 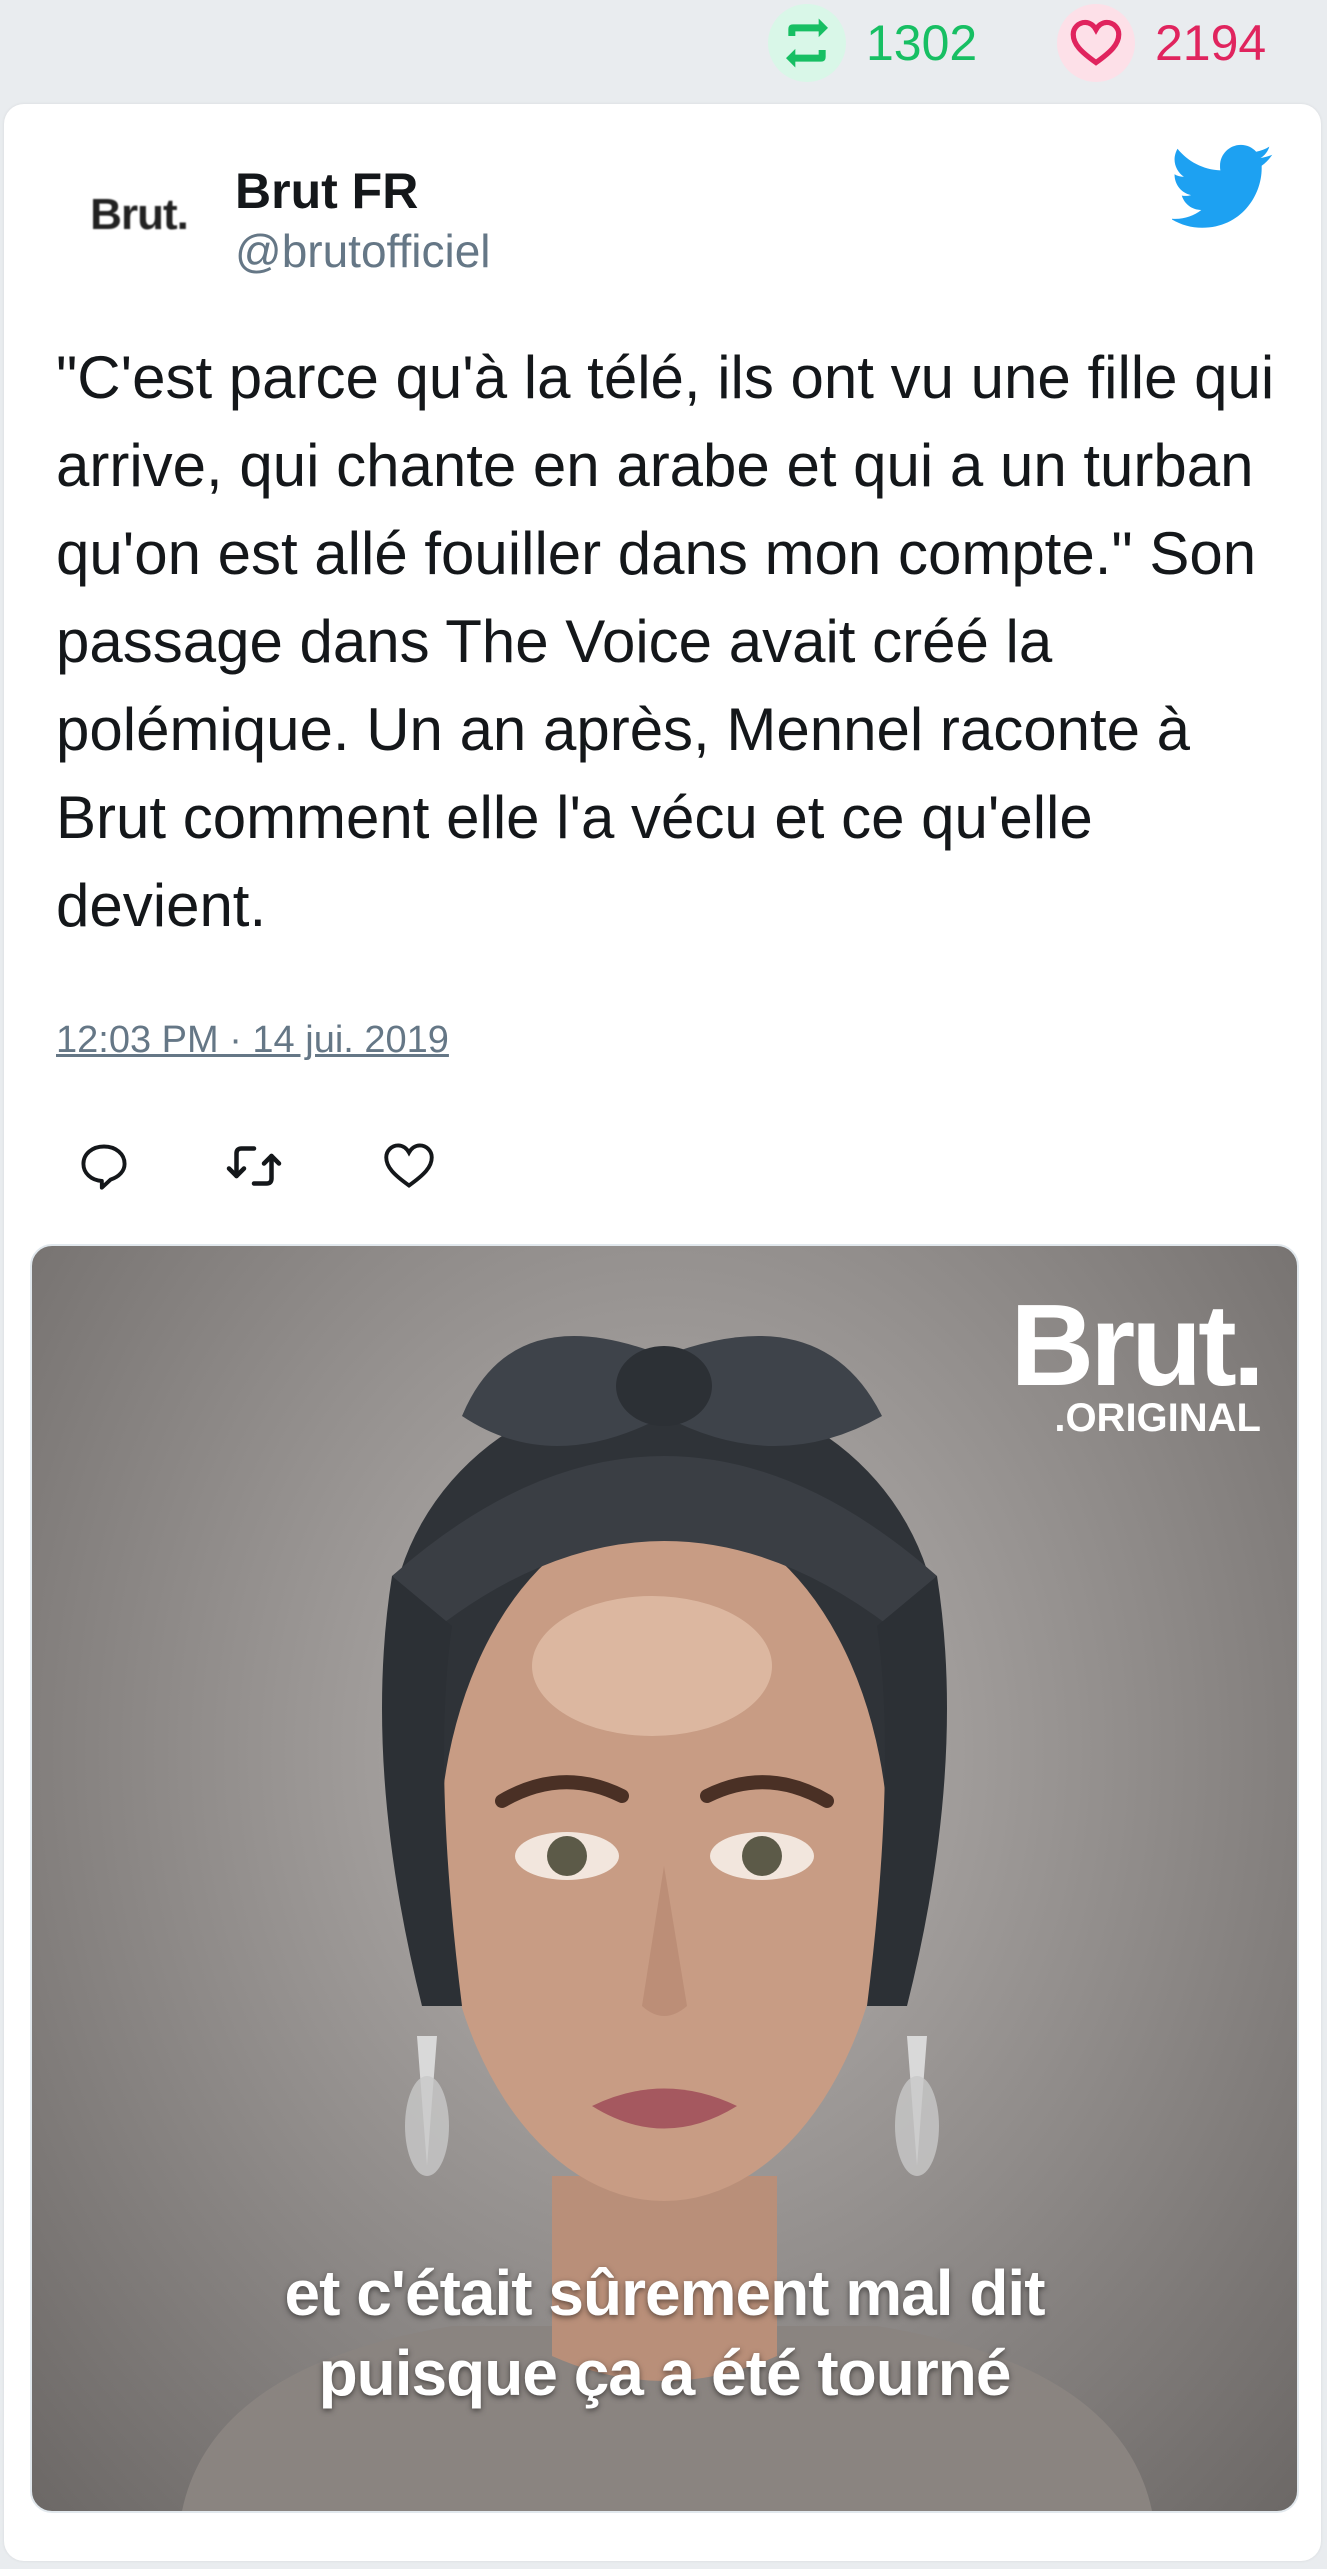 I want to click on heart-icon, so click(x=1096, y=43).